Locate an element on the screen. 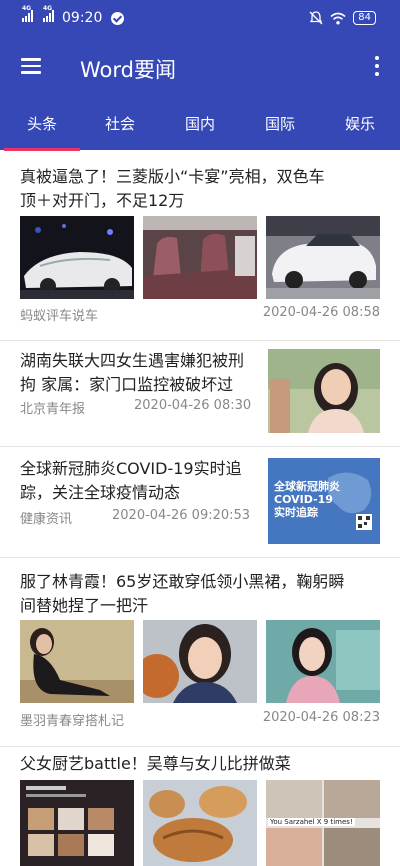  category-tab-bar: 头条 社会 国内 国际 娱乐 is located at coordinates (200, 124).